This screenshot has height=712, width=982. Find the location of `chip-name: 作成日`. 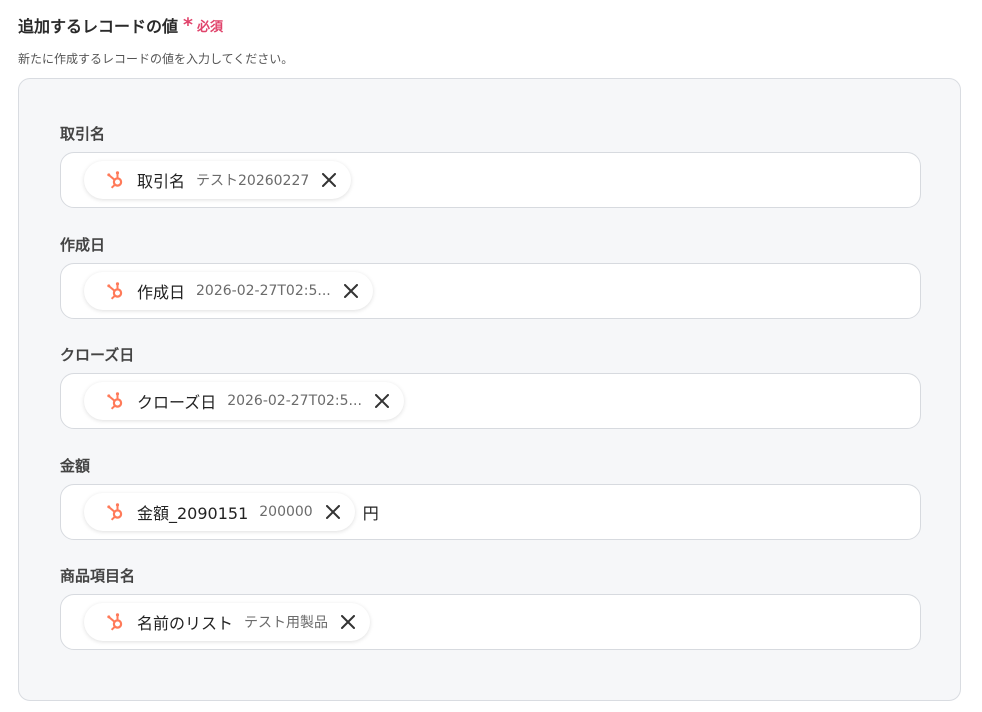

chip-name: 作成日 is located at coordinates (161, 292).